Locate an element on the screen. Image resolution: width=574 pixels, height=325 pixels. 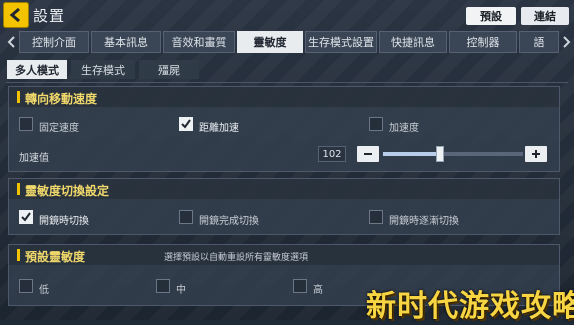
tab-sensitivity: 靈敏度 is located at coordinates (270, 42).